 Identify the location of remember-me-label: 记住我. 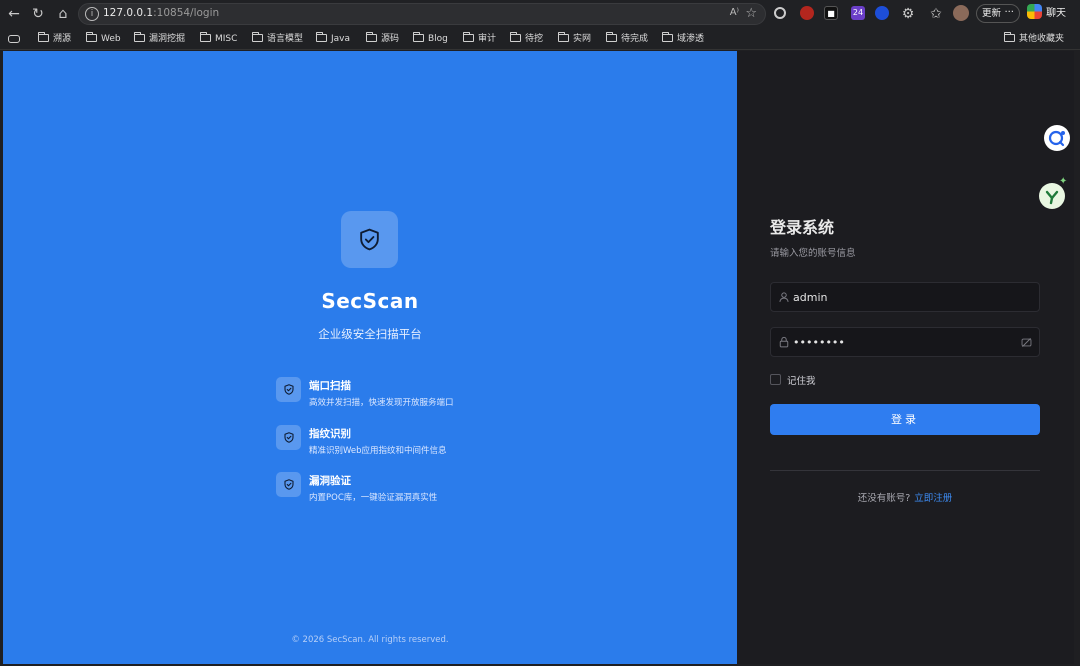
(801, 380).